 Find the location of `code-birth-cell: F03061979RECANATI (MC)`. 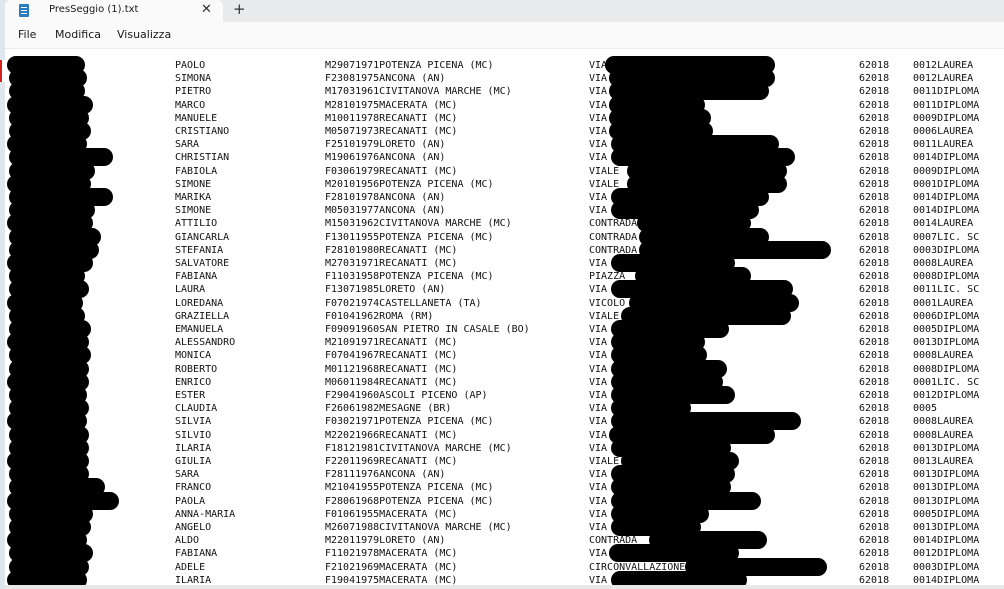

code-birth-cell: F03061979RECANATI (MC) is located at coordinates (391, 171).